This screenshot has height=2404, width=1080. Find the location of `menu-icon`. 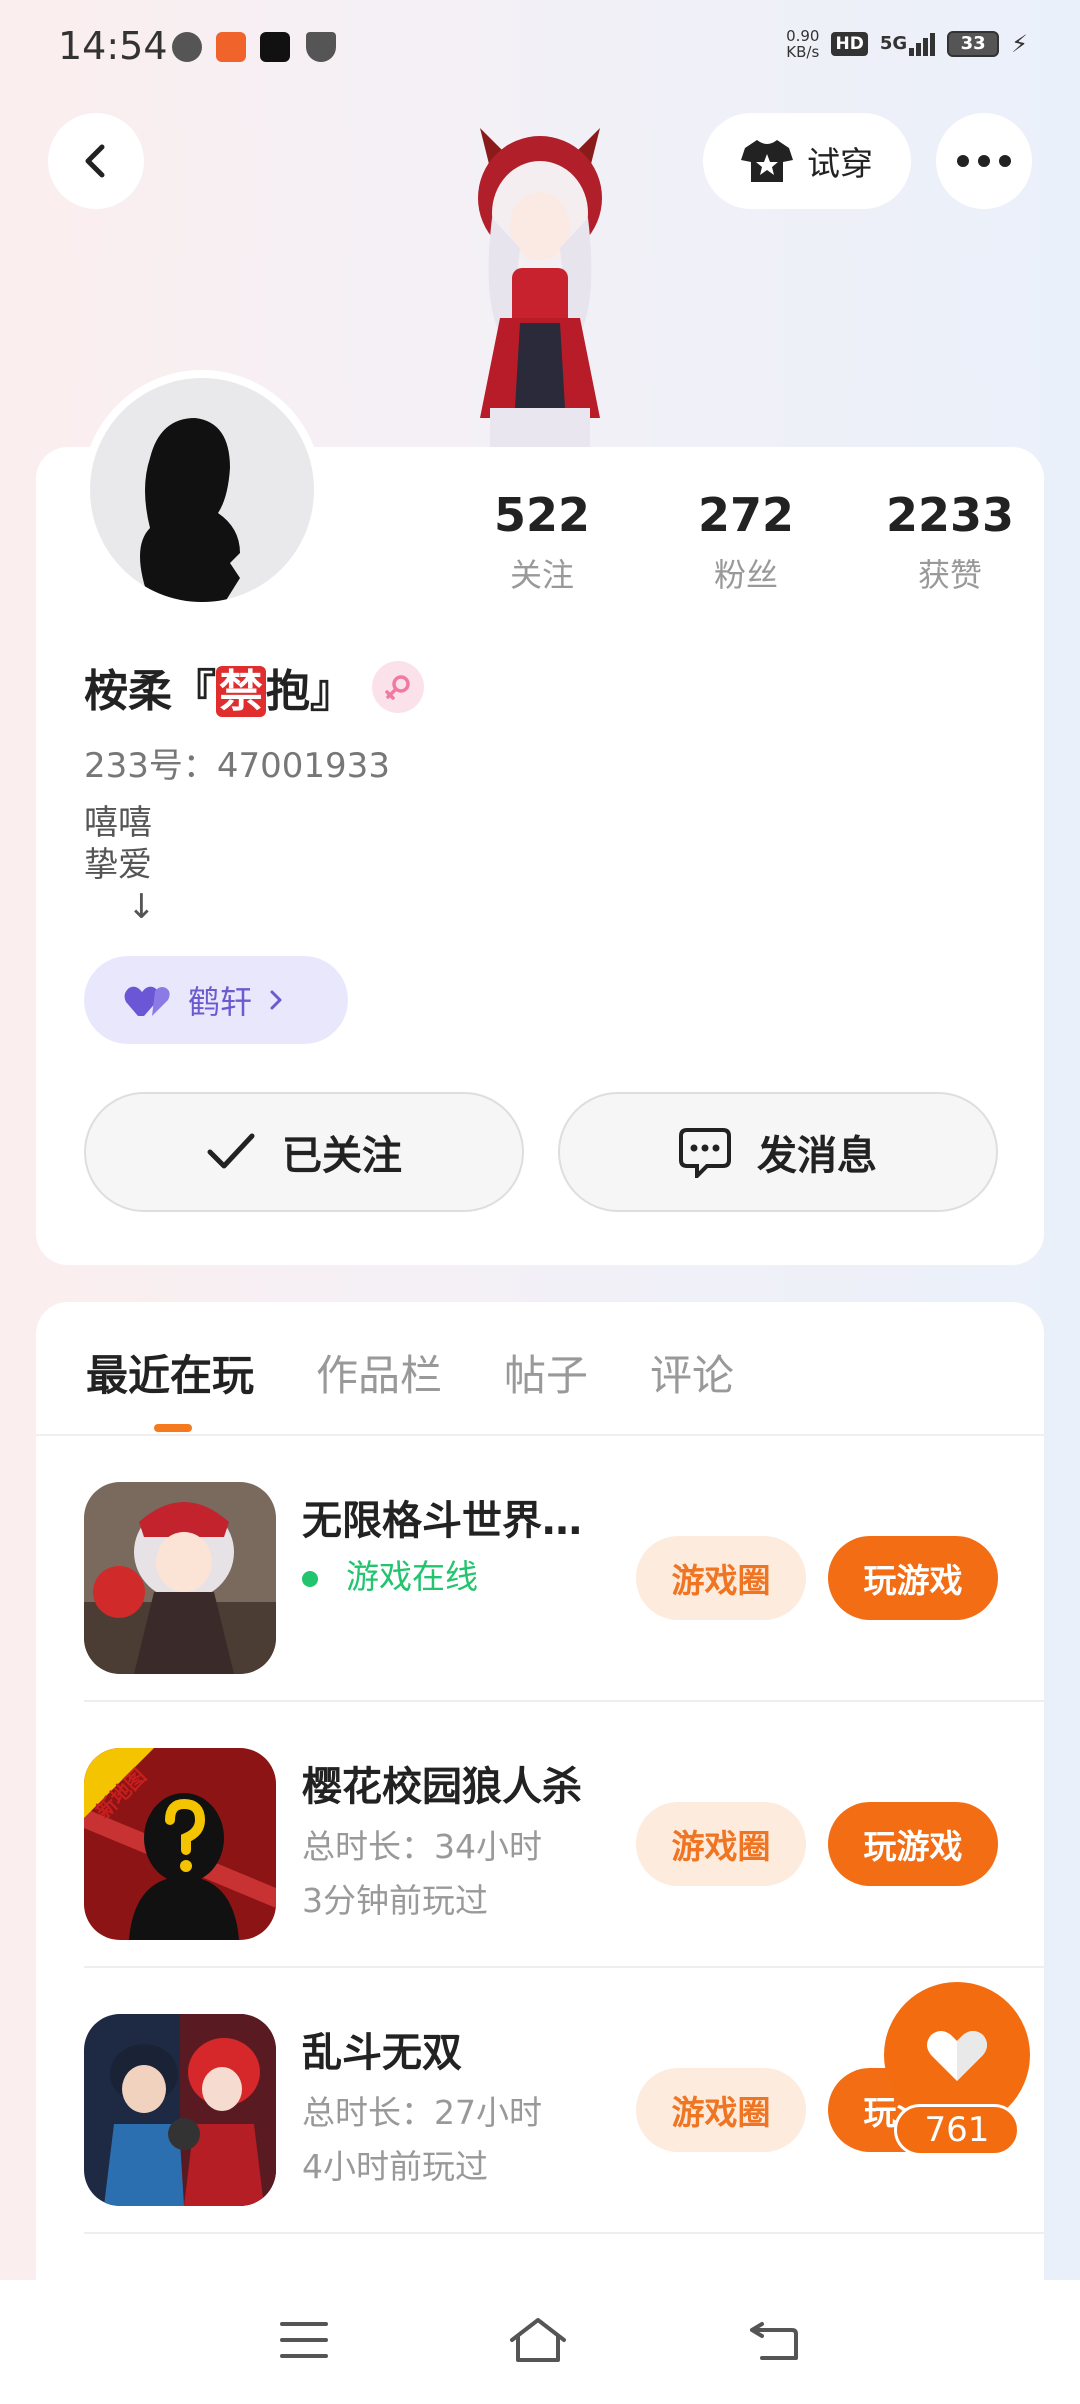

menu-icon is located at coordinates (304, 2340).